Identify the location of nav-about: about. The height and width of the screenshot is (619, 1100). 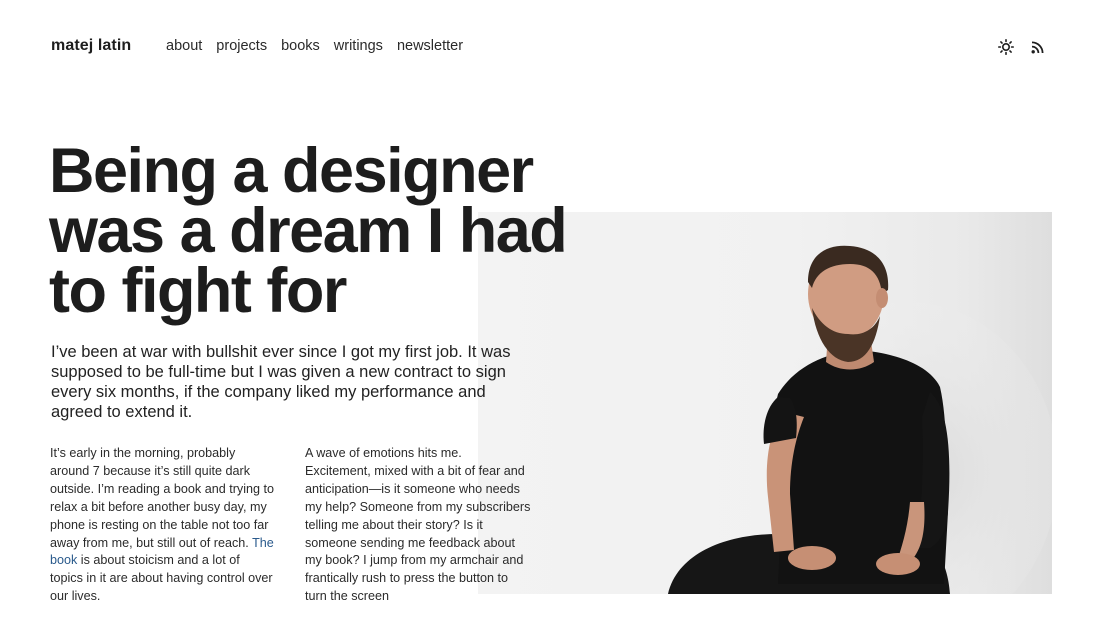
(184, 46).